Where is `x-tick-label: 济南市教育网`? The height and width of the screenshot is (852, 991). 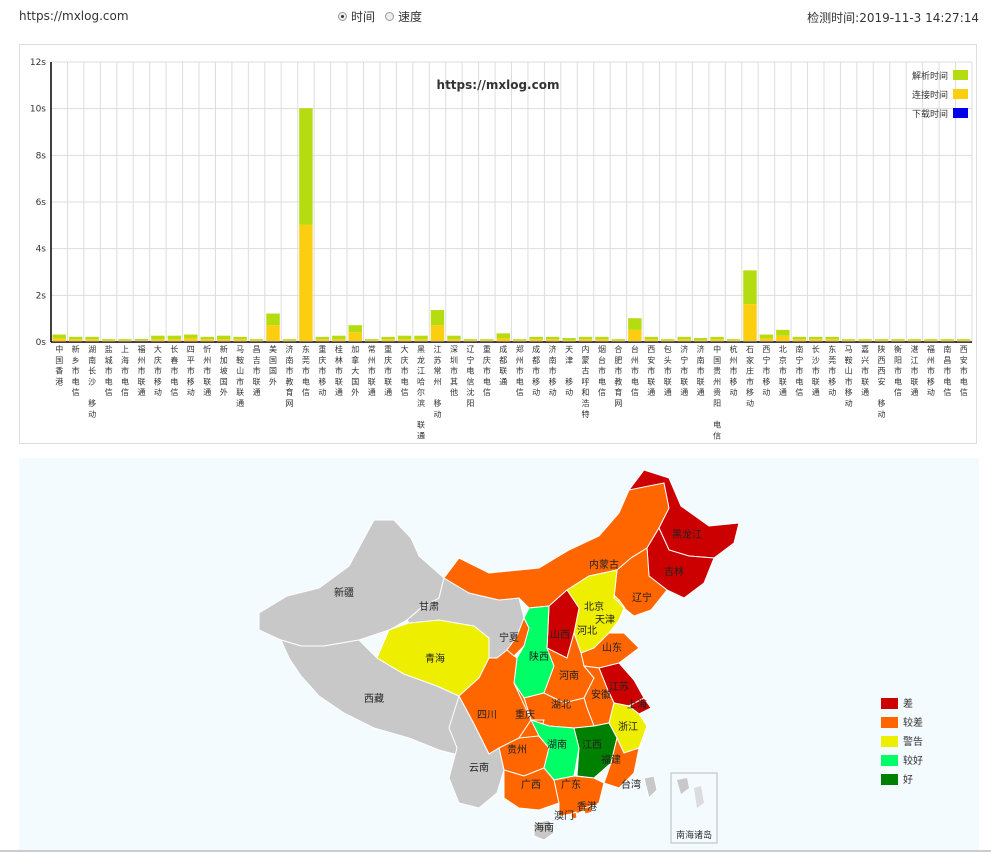 x-tick-label: 济南市教育网 is located at coordinates (289, 376).